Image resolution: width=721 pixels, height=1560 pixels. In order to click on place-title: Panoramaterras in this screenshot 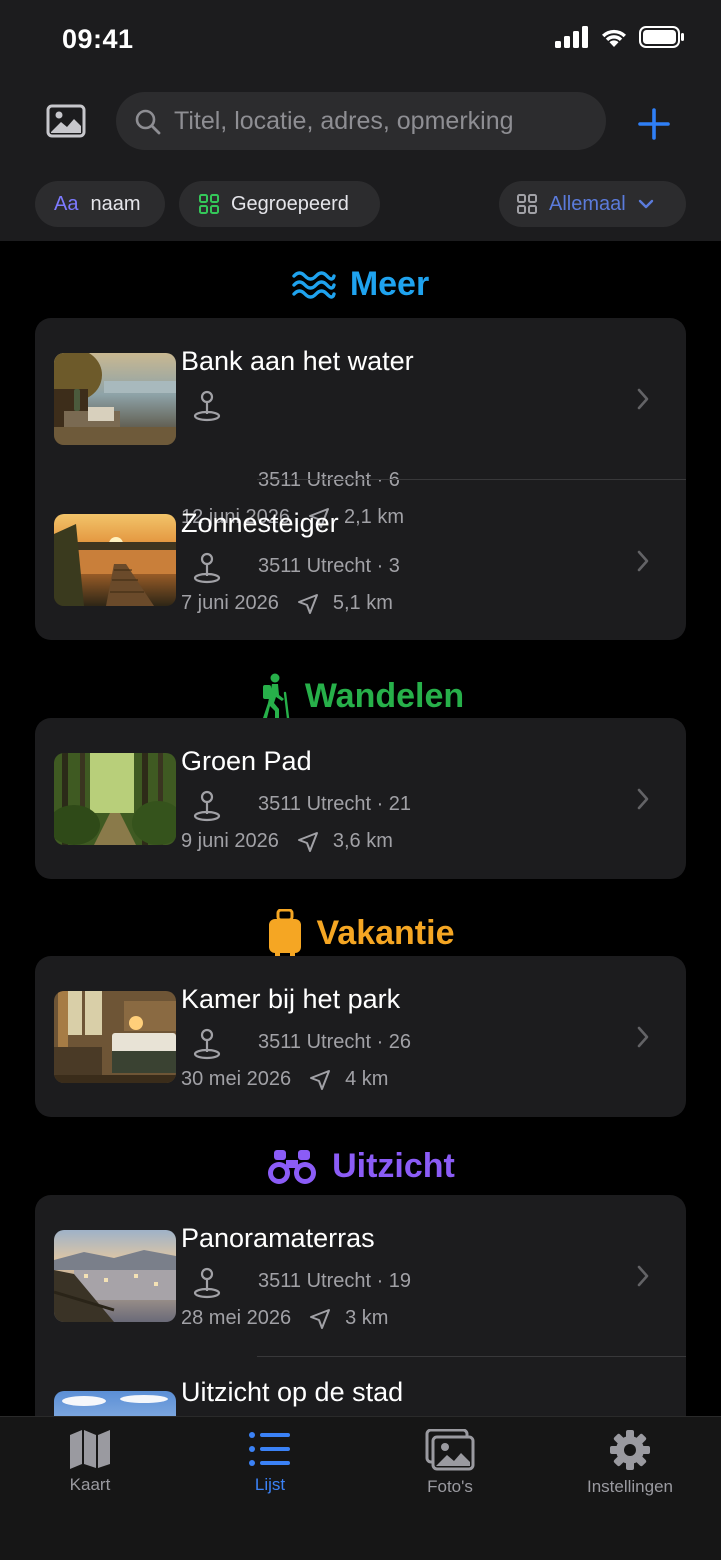, I will do `click(278, 1238)`.